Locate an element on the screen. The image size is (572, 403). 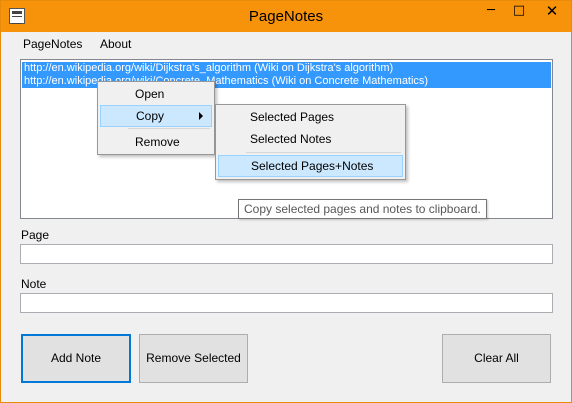
note-label: Note is located at coordinates (34, 284).